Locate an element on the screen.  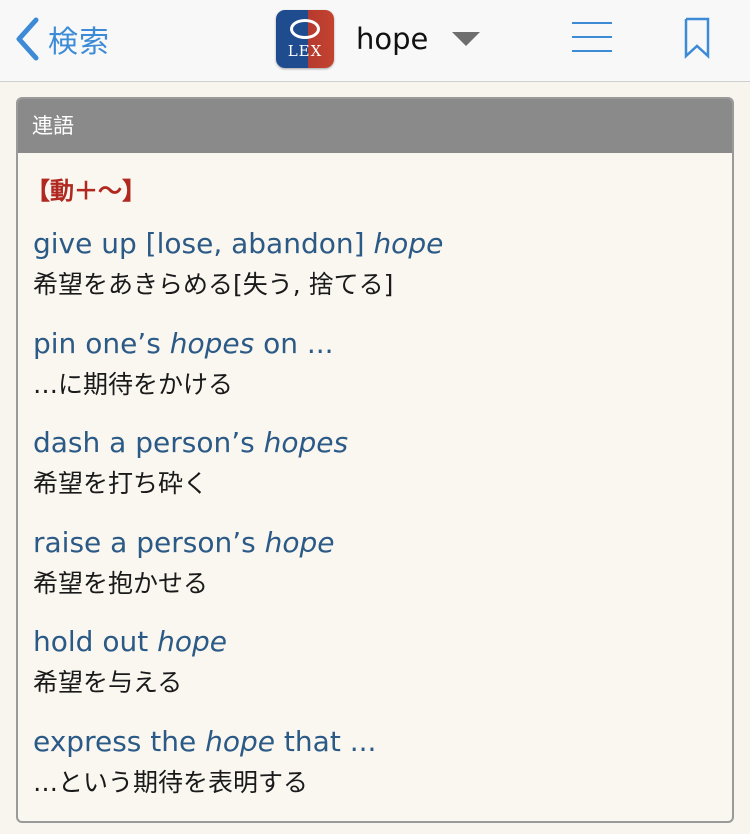
bookmark-icon is located at coordinates (697, 38).